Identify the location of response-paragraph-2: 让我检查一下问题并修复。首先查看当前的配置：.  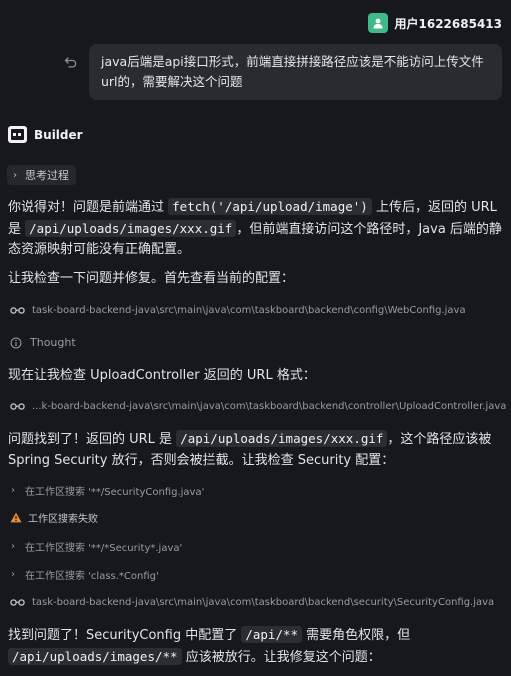
(151, 278).